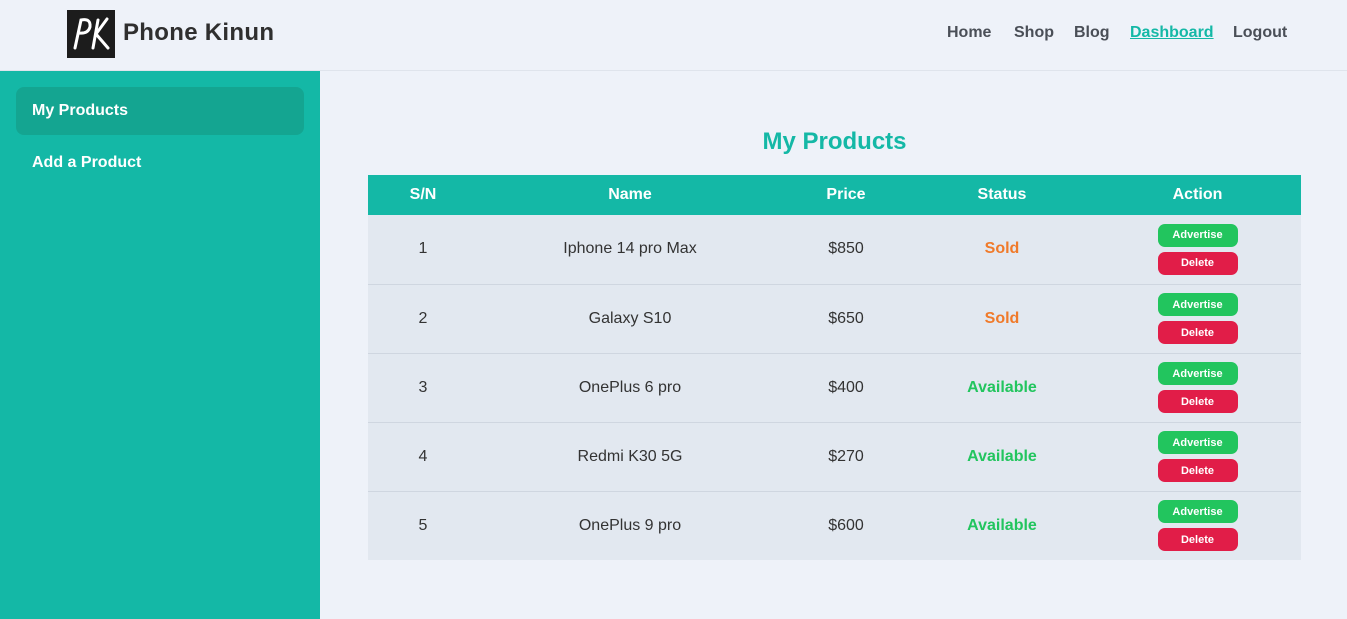 The height and width of the screenshot is (619, 1347). I want to click on cell-price: $850, so click(846, 249).